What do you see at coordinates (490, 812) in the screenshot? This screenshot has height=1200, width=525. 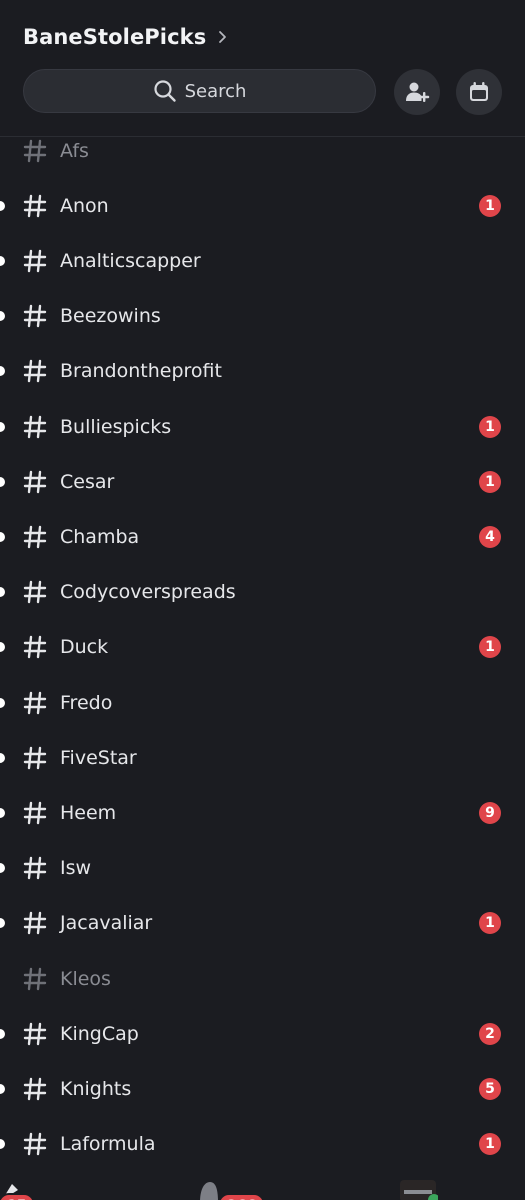 I see `mention-badge: 9` at bounding box center [490, 812].